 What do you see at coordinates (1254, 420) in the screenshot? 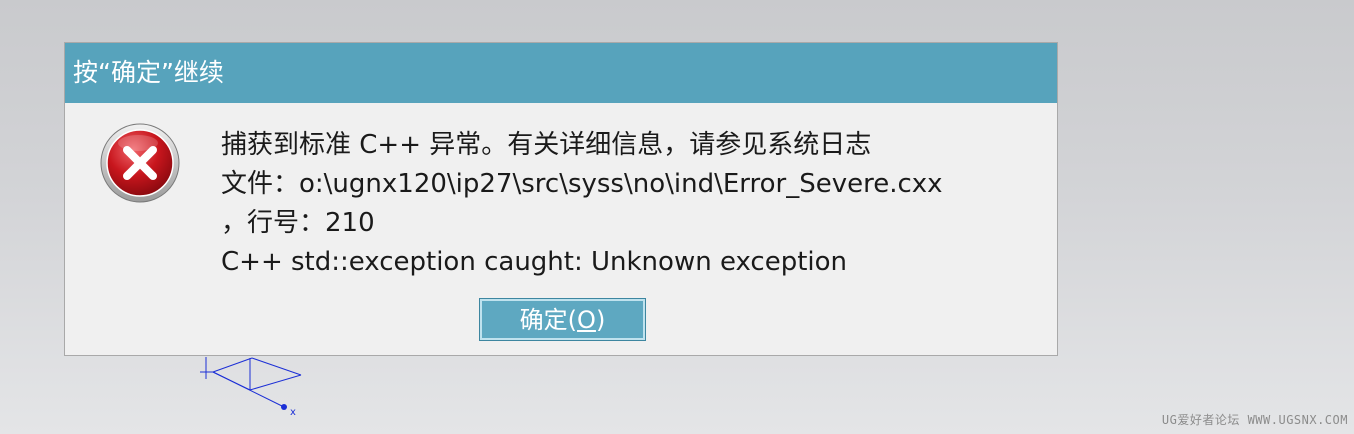
I see `watermark: UG爱好者论坛 WWW.UGSNX.COM` at bounding box center [1254, 420].